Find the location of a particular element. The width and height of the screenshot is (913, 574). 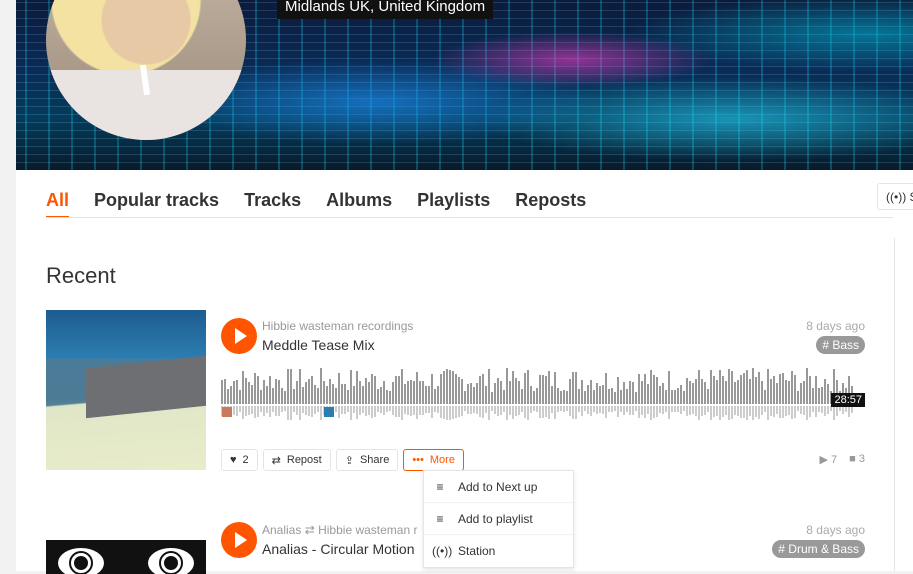

tab-all: All is located at coordinates (58, 204).